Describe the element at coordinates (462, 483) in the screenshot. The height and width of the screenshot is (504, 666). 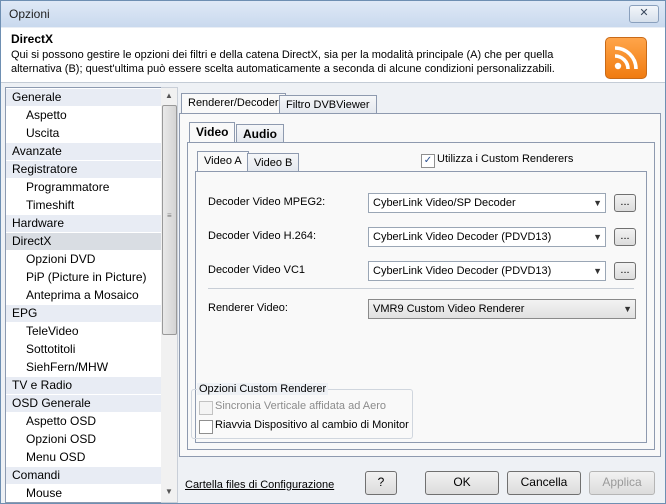
I see `ok-button: OK` at that location.